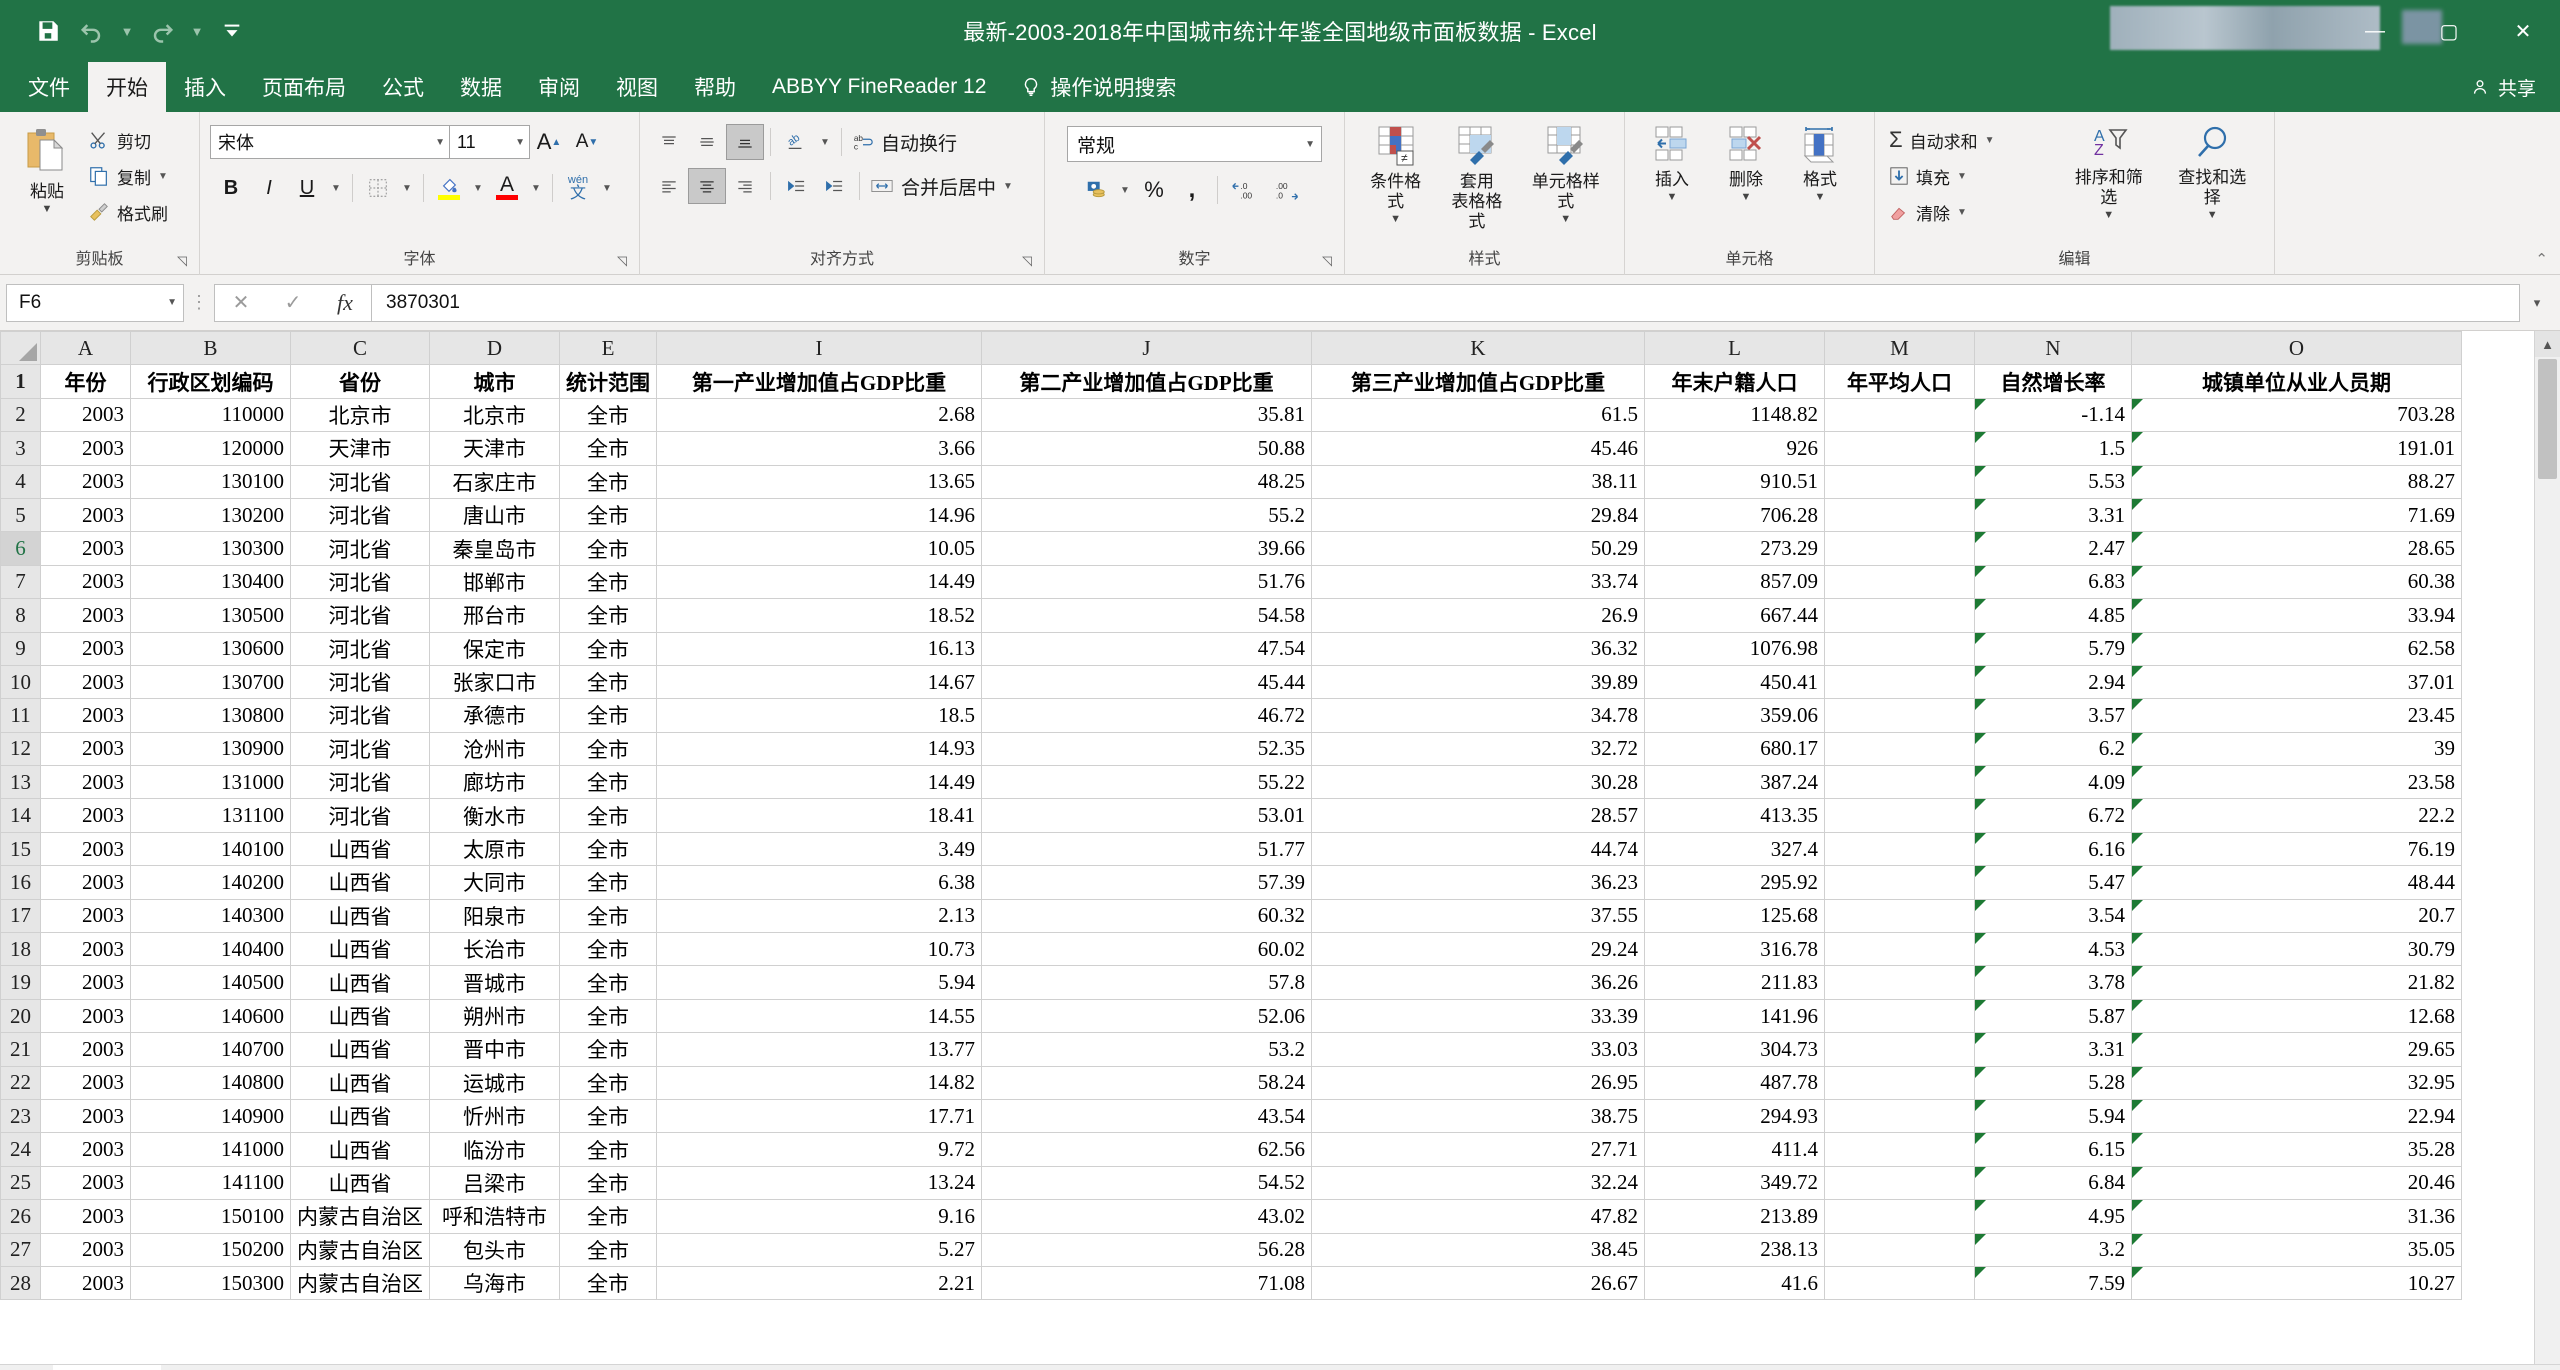 This screenshot has width=2560, height=1370. What do you see at coordinates (715, 87) in the screenshot?
I see `tab-help: 帮助` at bounding box center [715, 87].